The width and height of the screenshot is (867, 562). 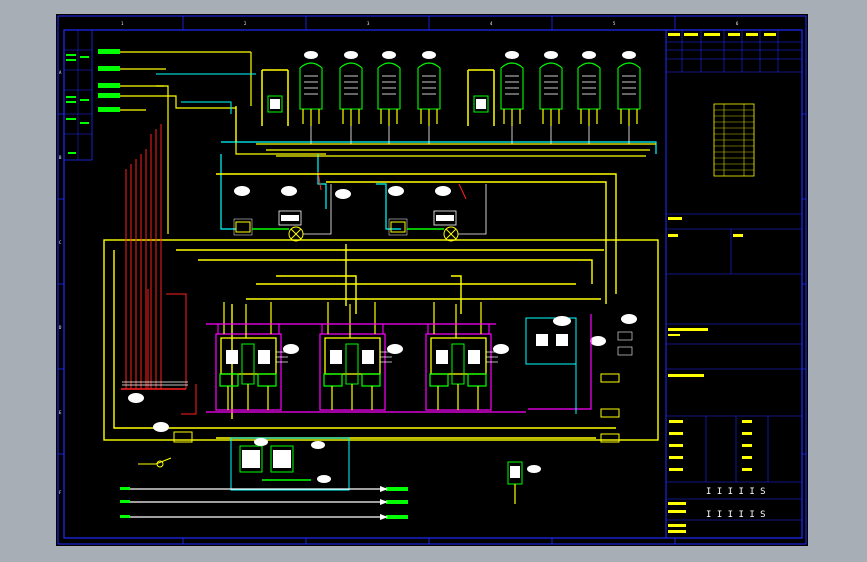 What do you see at coordinates (160, 430) in the screenshot?
I see `lower-left-pump` at bounding box center [160, 430].